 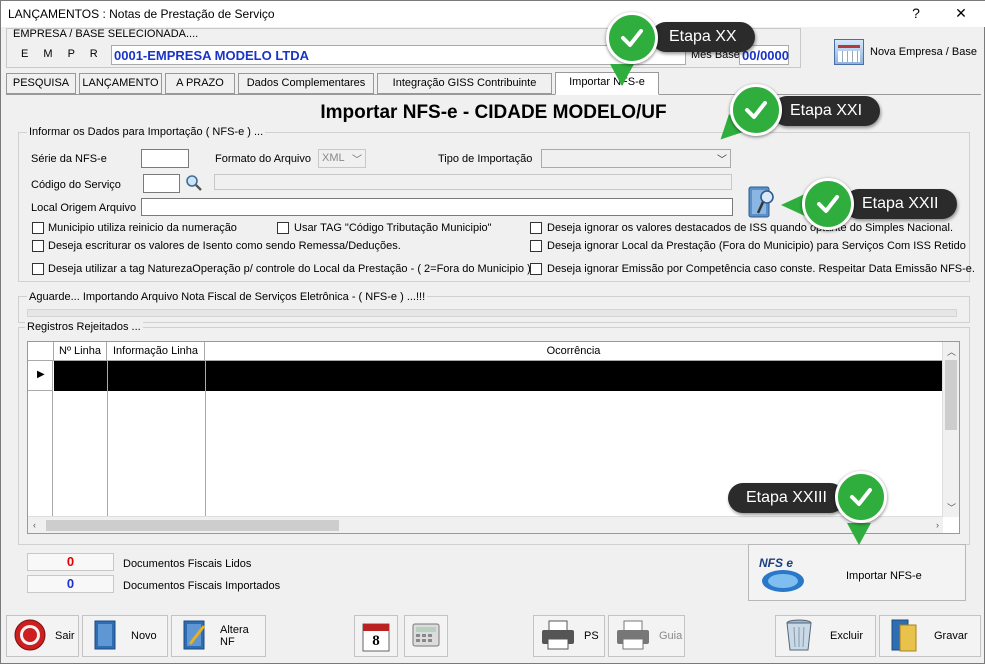 I want to click on new-document-icon, so click(x=106, y=636).